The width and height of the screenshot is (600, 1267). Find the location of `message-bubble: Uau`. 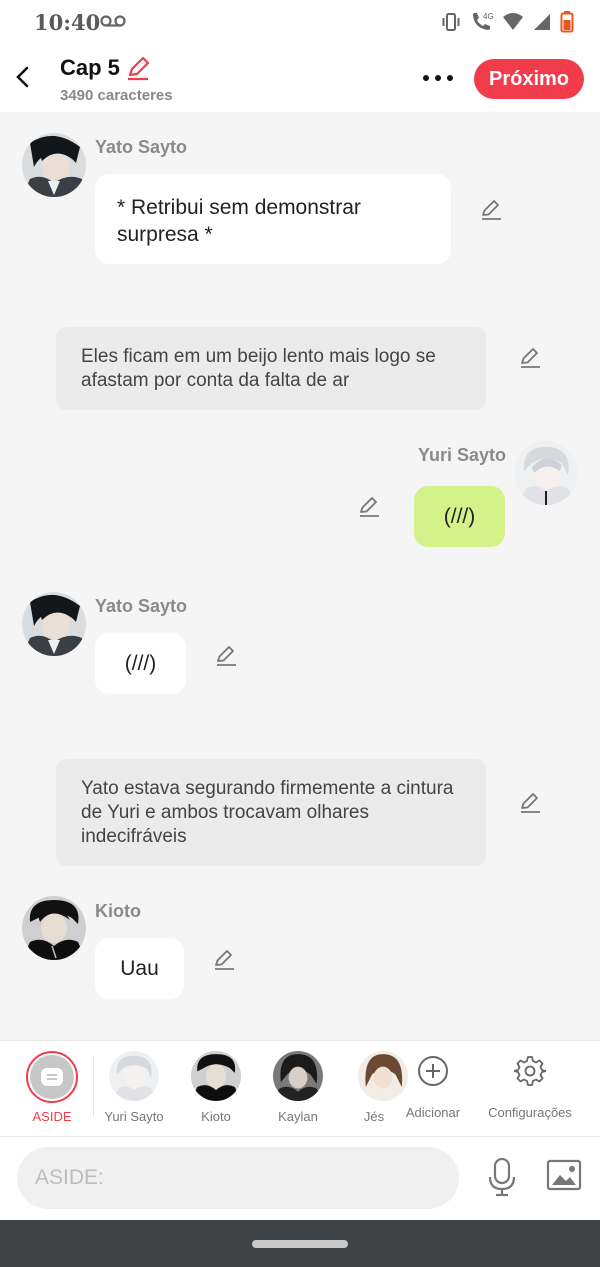

message-bubble: Uau is located at coordinates (139, 968).